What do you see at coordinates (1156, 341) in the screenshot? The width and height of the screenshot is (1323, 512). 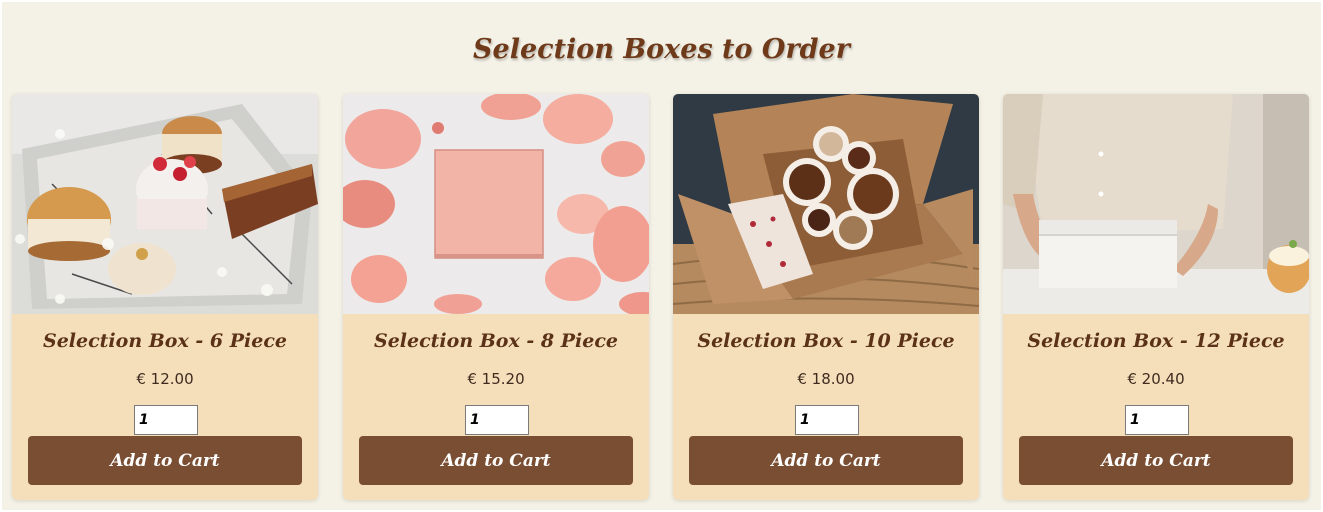 I see `product-title: Selection Box - 12 Piece` at bounding box center [1156, 341].